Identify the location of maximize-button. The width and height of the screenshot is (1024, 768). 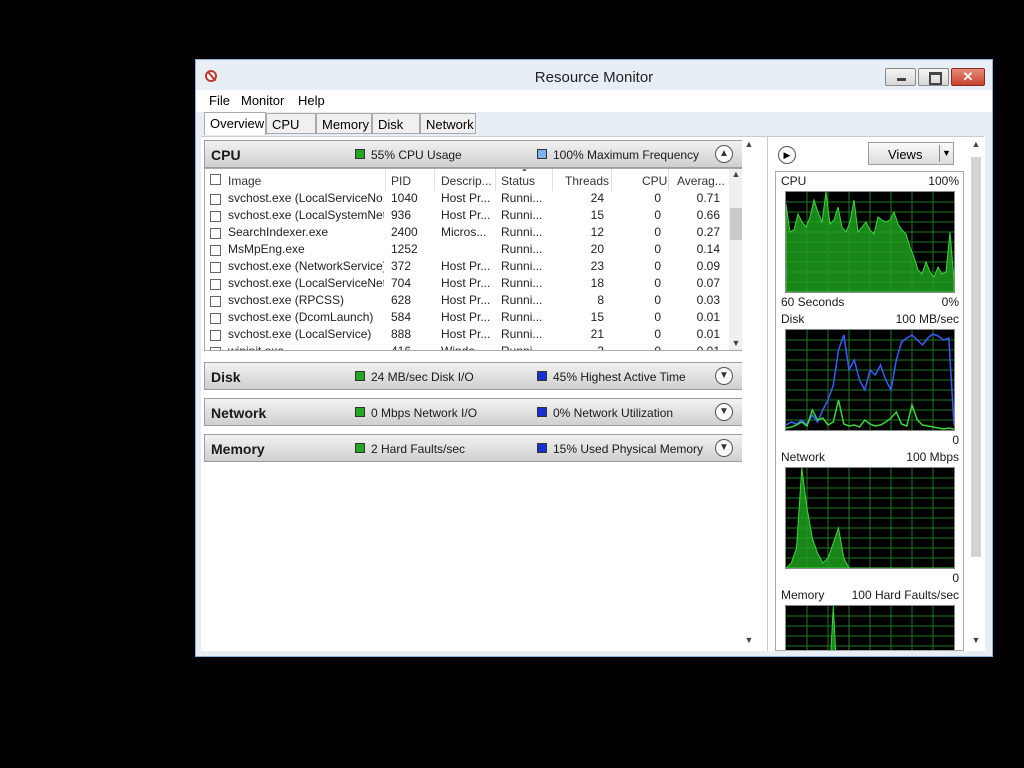
(933, 77).